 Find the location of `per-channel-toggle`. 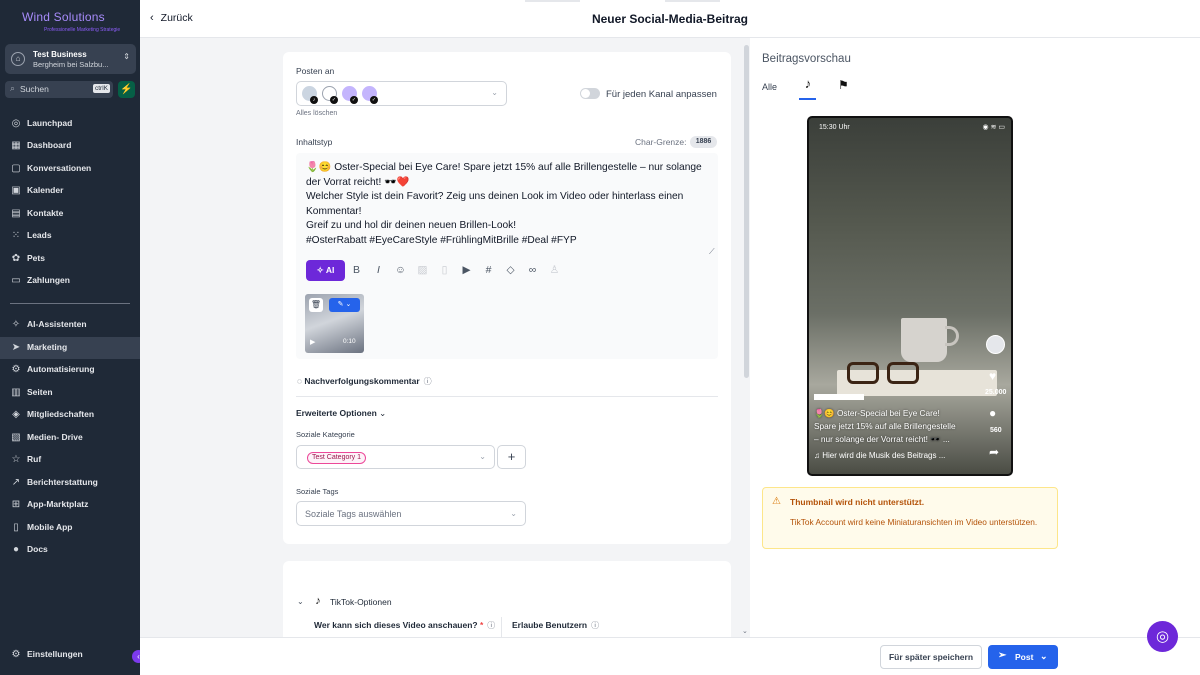

per-channel-toggle is located at coordinates (590, 93).